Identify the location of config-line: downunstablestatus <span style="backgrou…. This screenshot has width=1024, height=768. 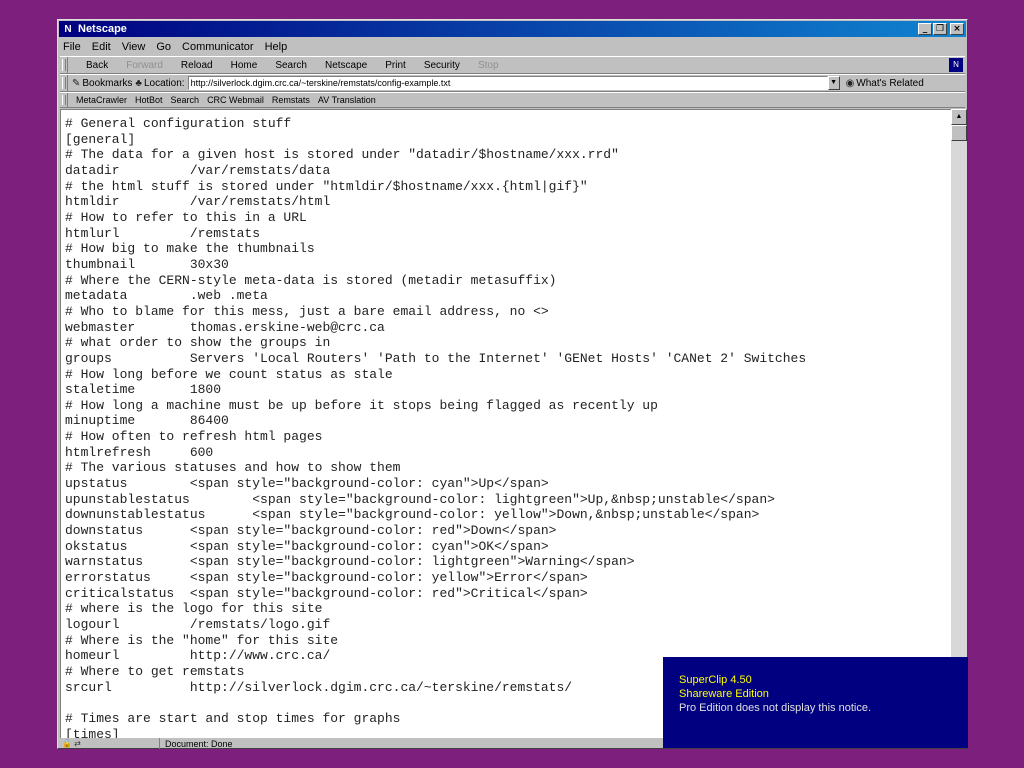
(412, 515).